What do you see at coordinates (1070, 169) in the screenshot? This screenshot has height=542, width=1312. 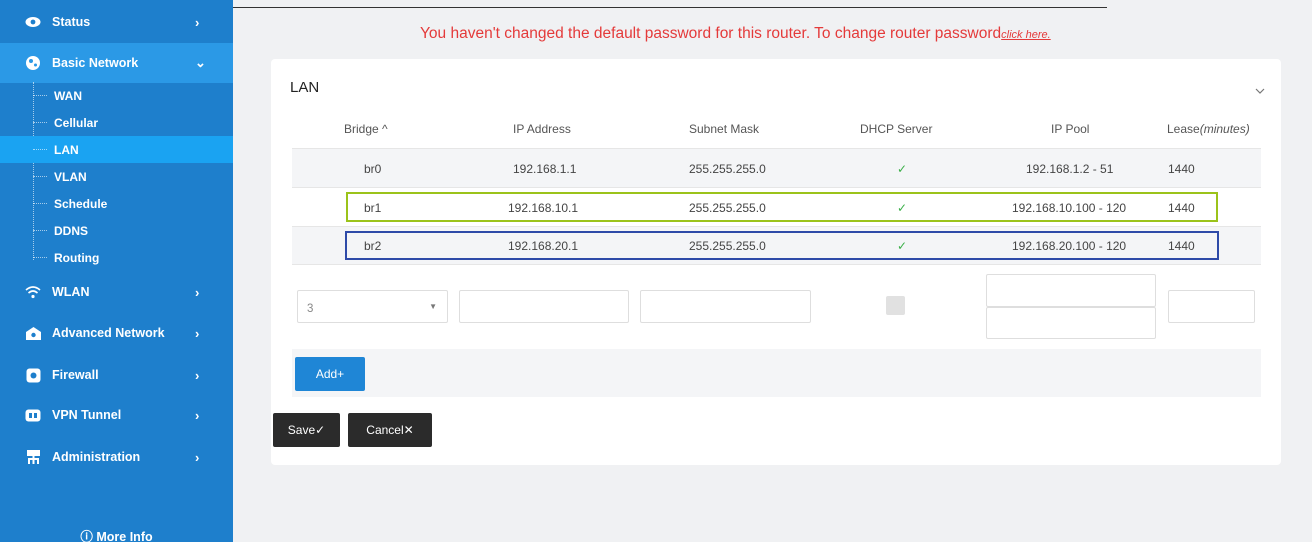 I see `cell-pool: 192.168.1.2 - 51` at bounding box center [1070, 169].